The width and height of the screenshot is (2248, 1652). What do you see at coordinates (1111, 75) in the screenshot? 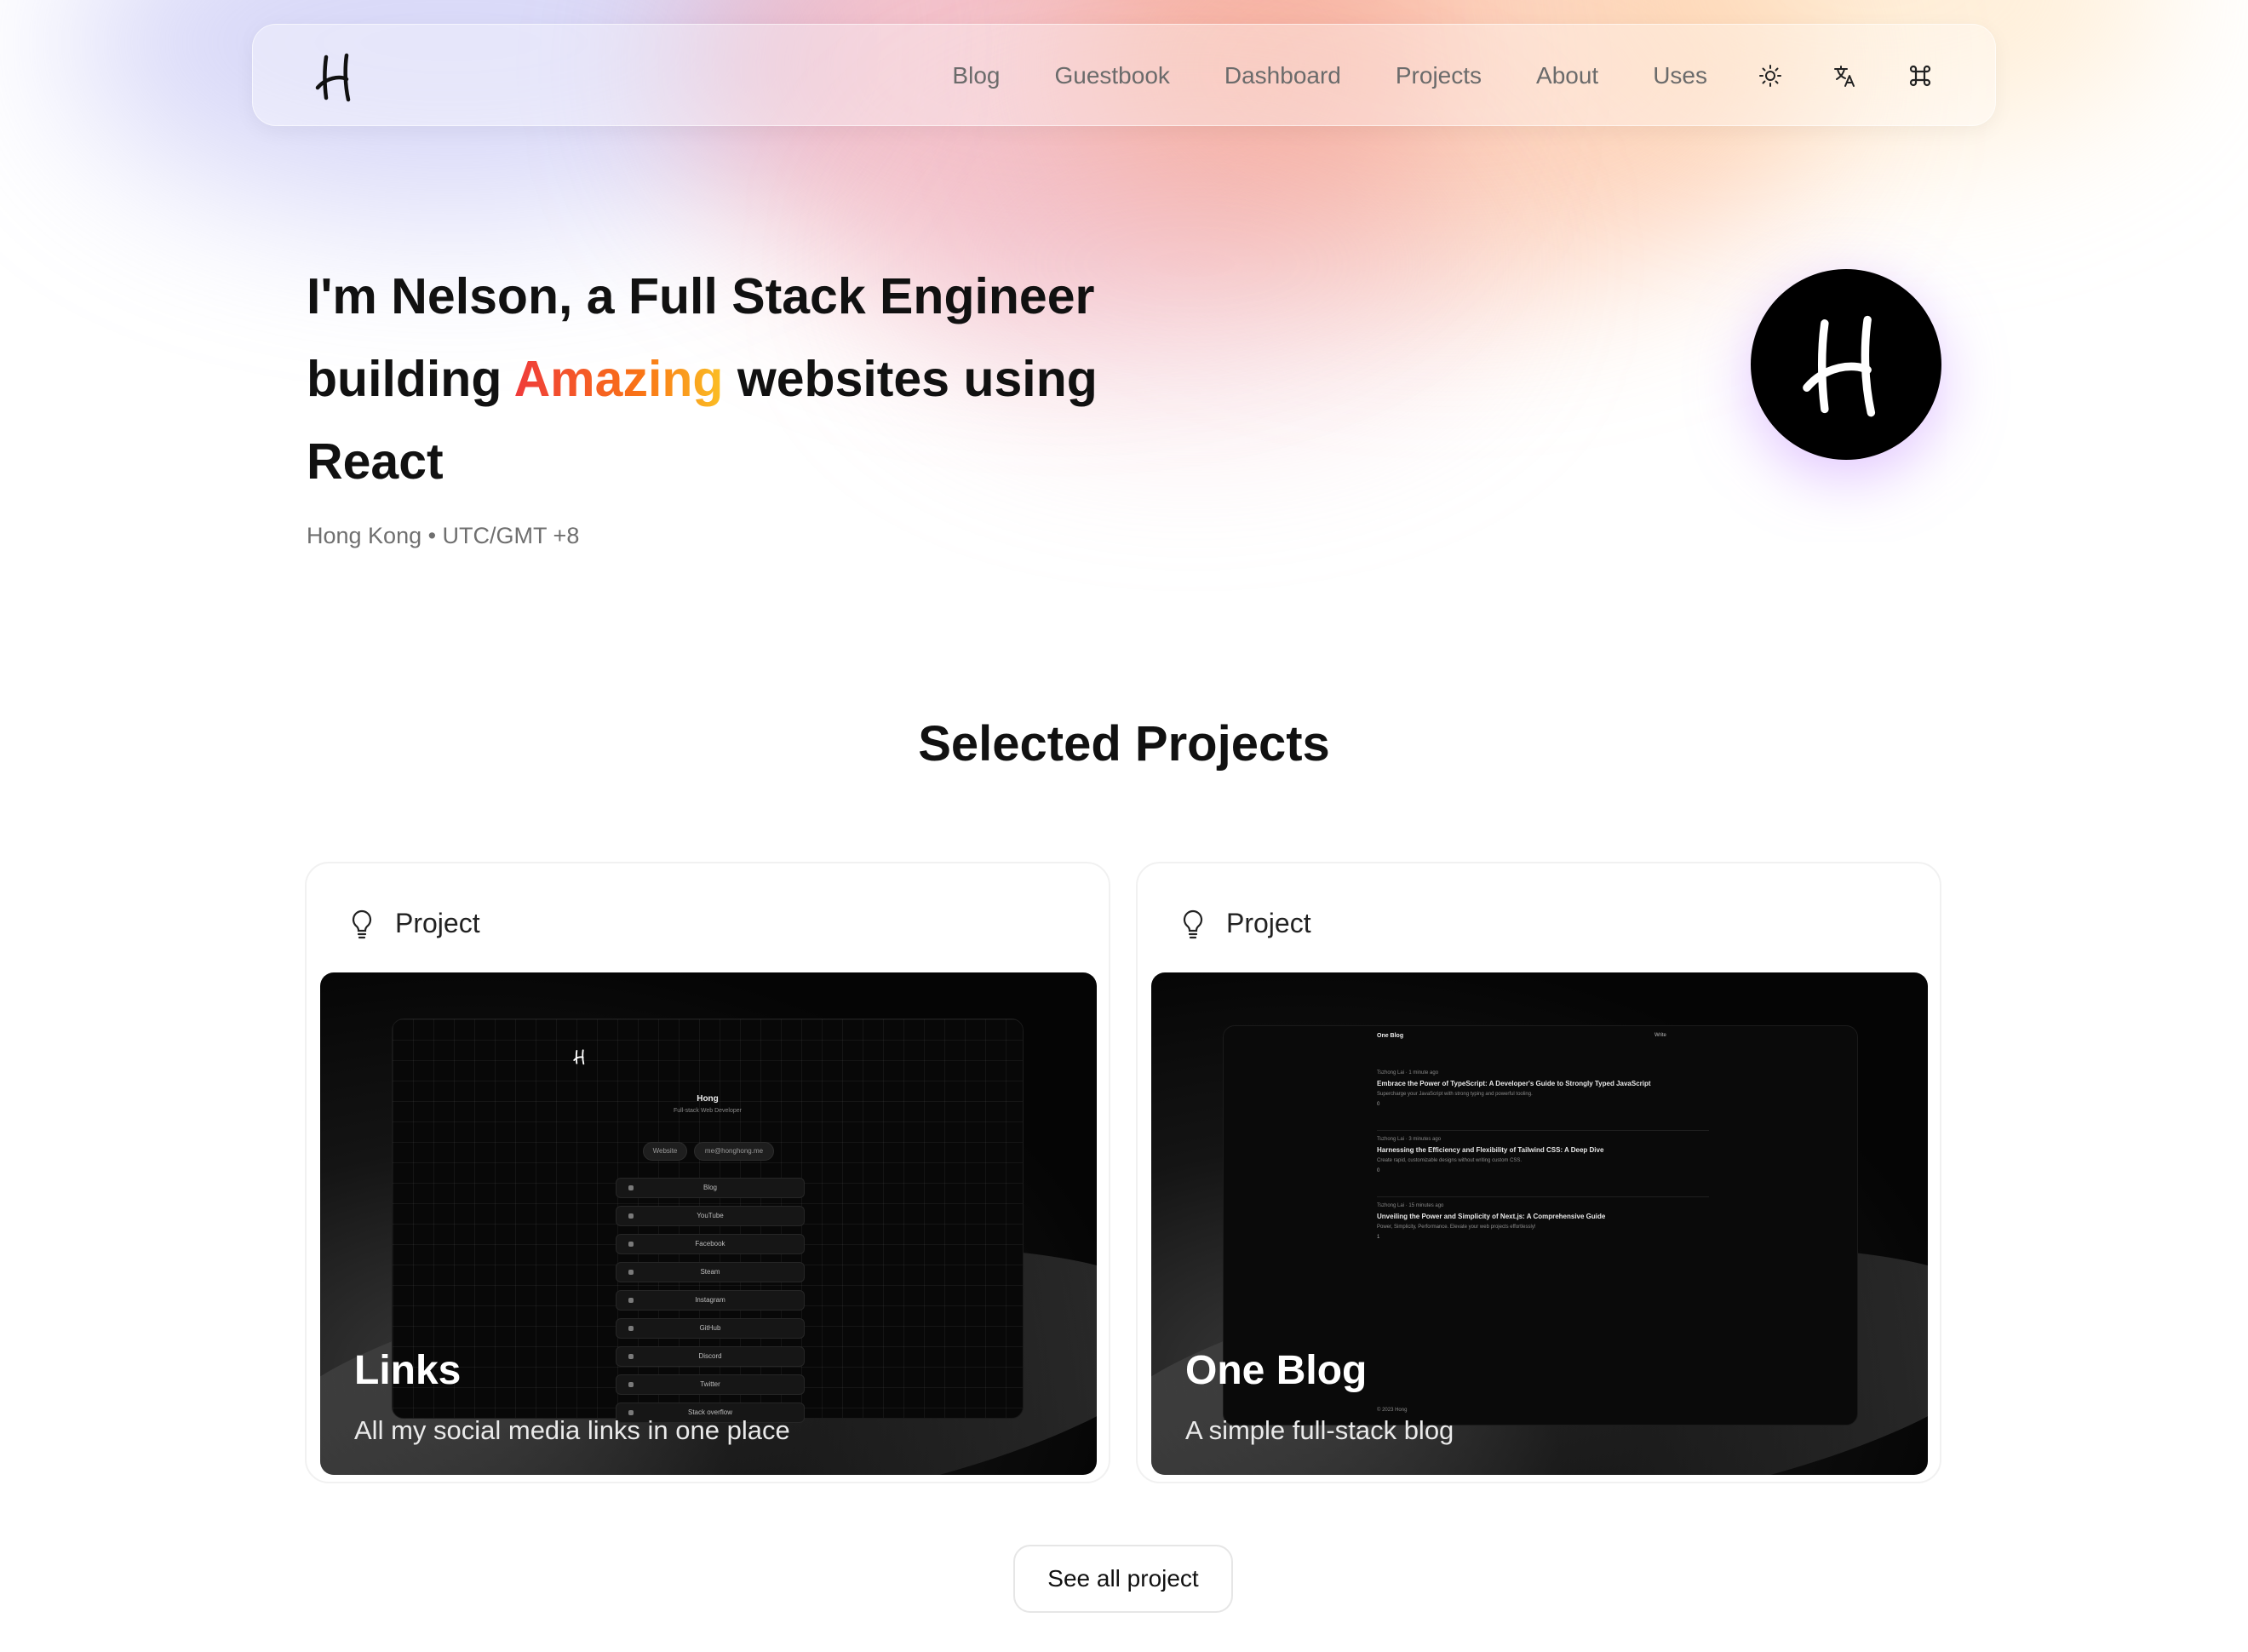
I see `nav-link-guestbook: Guestbook` at bounding box center [1111, 75].